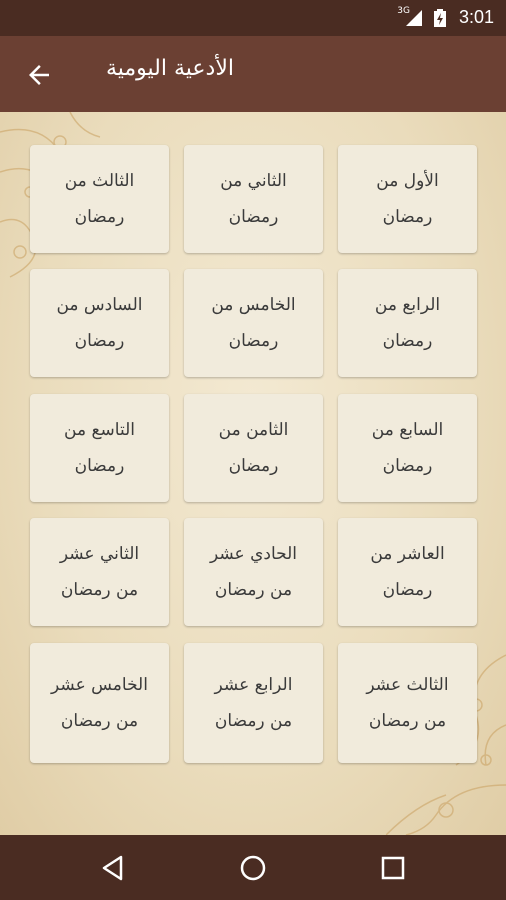  I want to click on tile-label: الثاني عشر من رمضان, so click(99, 572).